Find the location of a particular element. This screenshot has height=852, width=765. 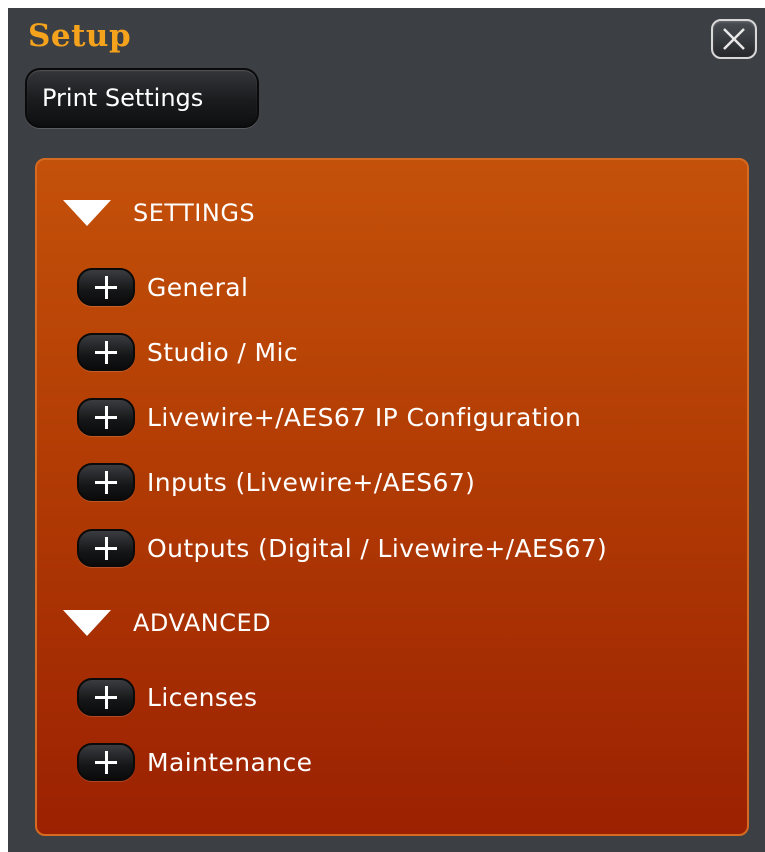

close-x-icon is located at coordinates (734, 39).